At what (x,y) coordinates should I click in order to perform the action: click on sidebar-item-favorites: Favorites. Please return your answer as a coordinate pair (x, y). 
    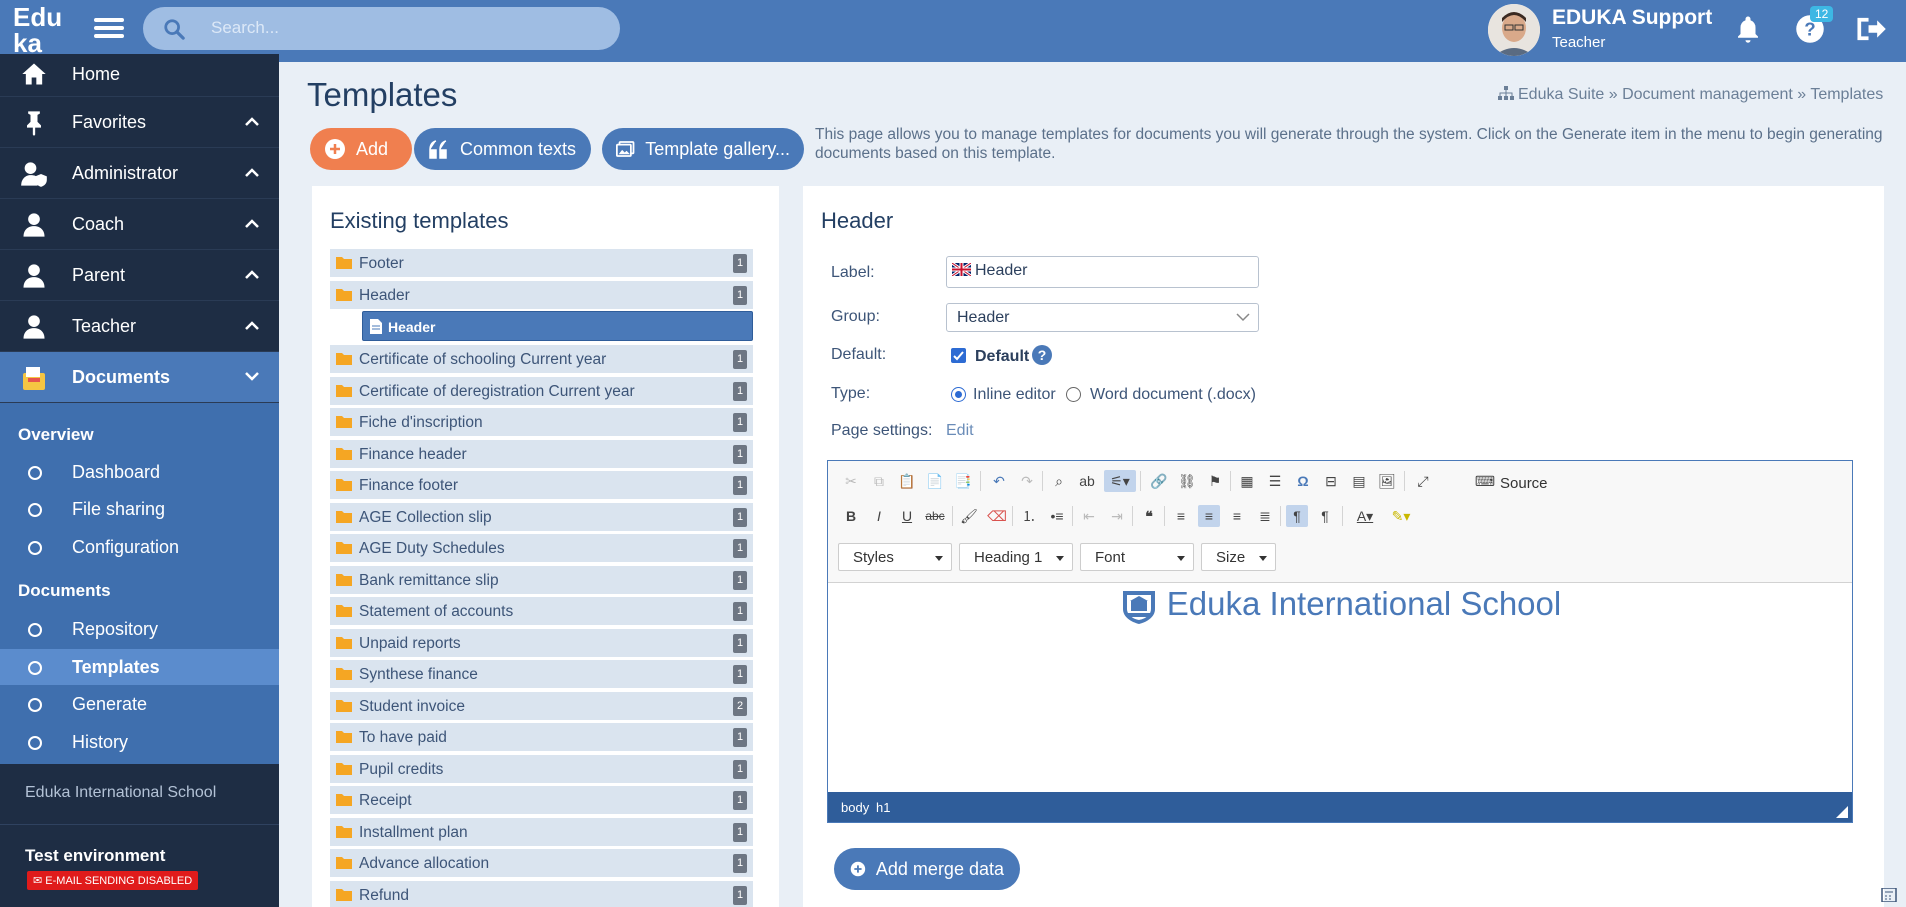
    Looking at the image, I should click on (139, 122).